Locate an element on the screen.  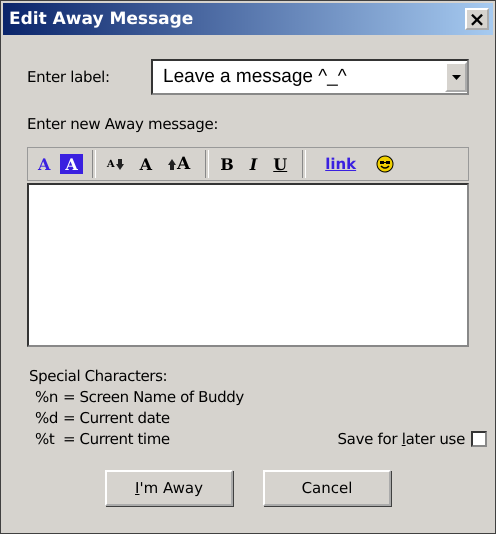
away-button: I'm Away is located at coordinates (169, 488).